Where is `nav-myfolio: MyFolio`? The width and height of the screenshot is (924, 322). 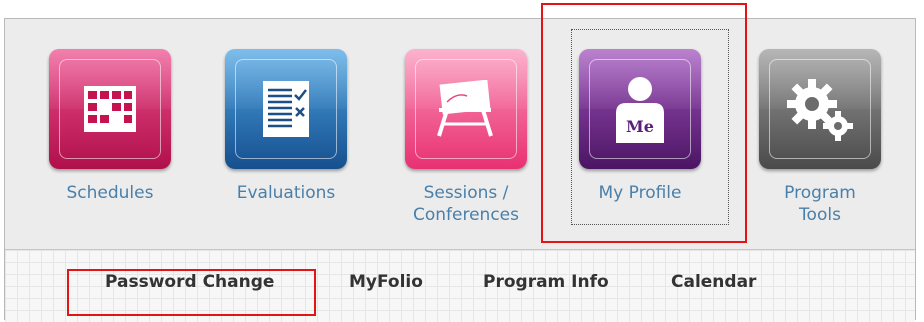
nav-myfolio: MyFolio is located at coordinates (386, 282).